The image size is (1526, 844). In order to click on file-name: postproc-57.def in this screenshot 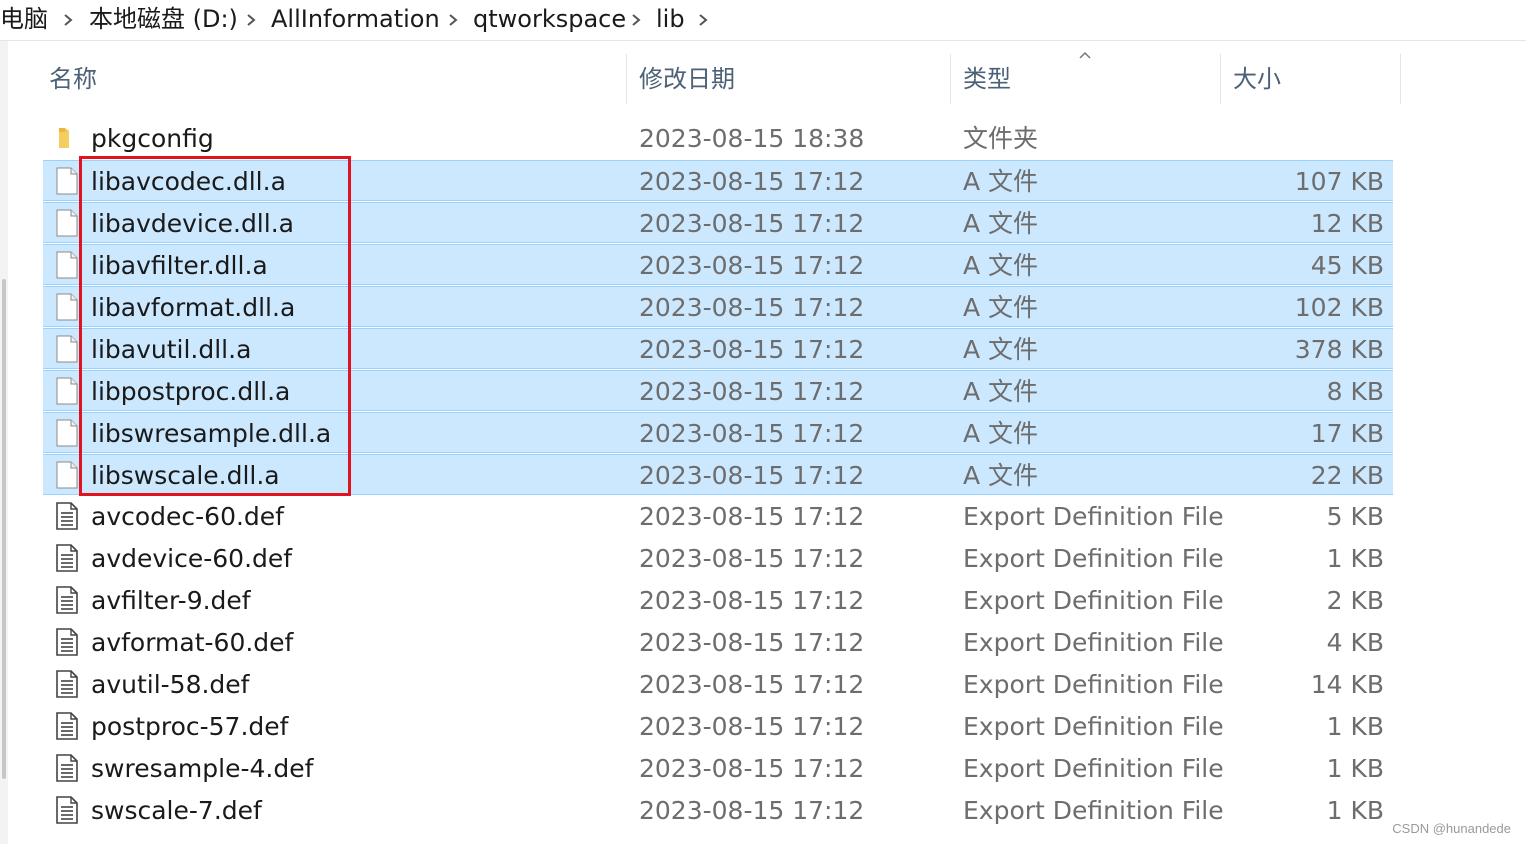, I will do `click(190, 726)`.